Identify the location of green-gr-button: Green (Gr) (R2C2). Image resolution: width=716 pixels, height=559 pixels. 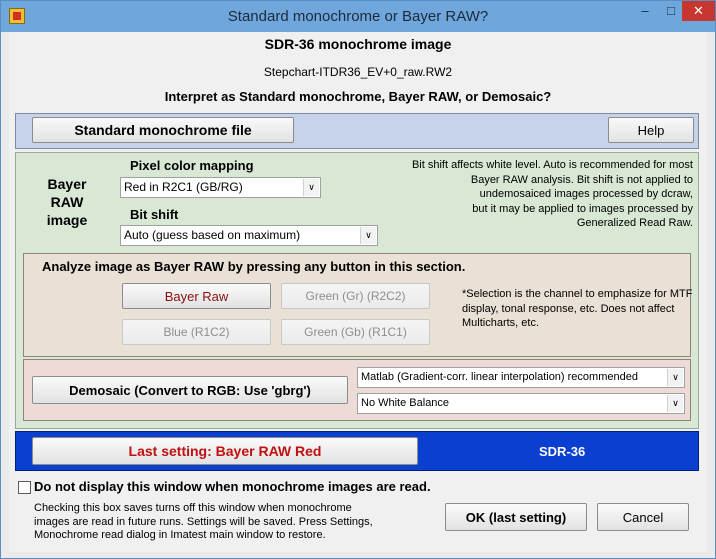
(355, 296).